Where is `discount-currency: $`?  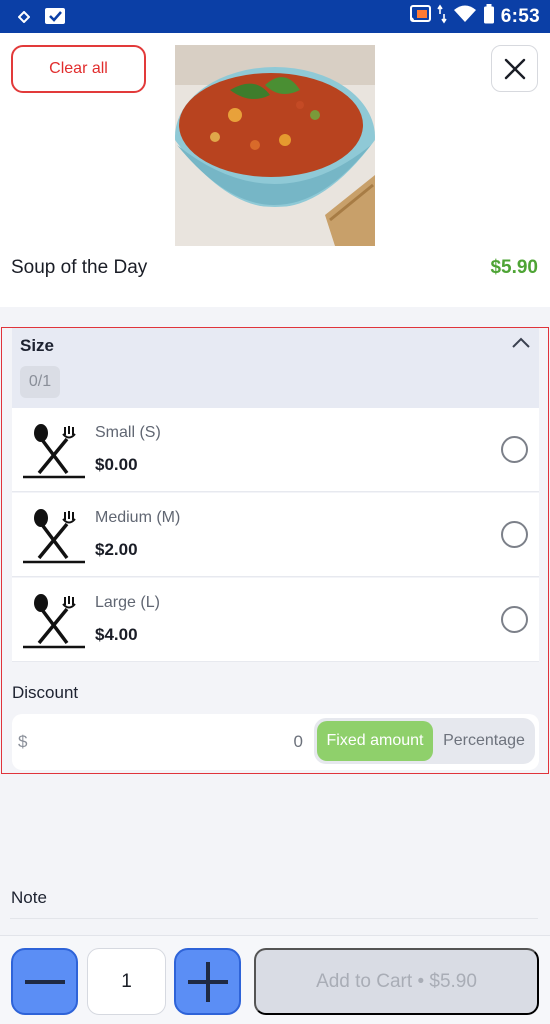 discount-currency: $ is located at coordinates (23, 741).